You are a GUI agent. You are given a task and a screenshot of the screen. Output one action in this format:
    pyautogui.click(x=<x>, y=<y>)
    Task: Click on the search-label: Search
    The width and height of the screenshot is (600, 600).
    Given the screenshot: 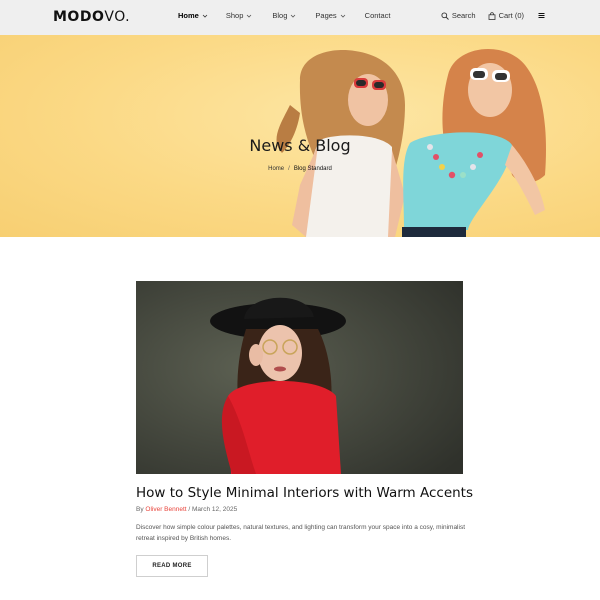 What is the action you would take?
    pyautogui.click(x=463, y=15)
    